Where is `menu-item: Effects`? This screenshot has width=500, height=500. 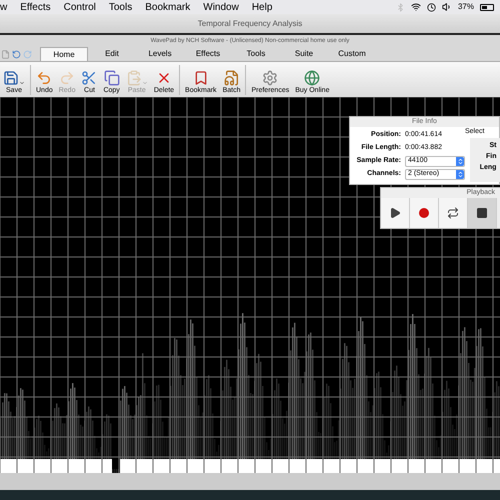
menu-item: Effects is located at coordinates (35, 7).